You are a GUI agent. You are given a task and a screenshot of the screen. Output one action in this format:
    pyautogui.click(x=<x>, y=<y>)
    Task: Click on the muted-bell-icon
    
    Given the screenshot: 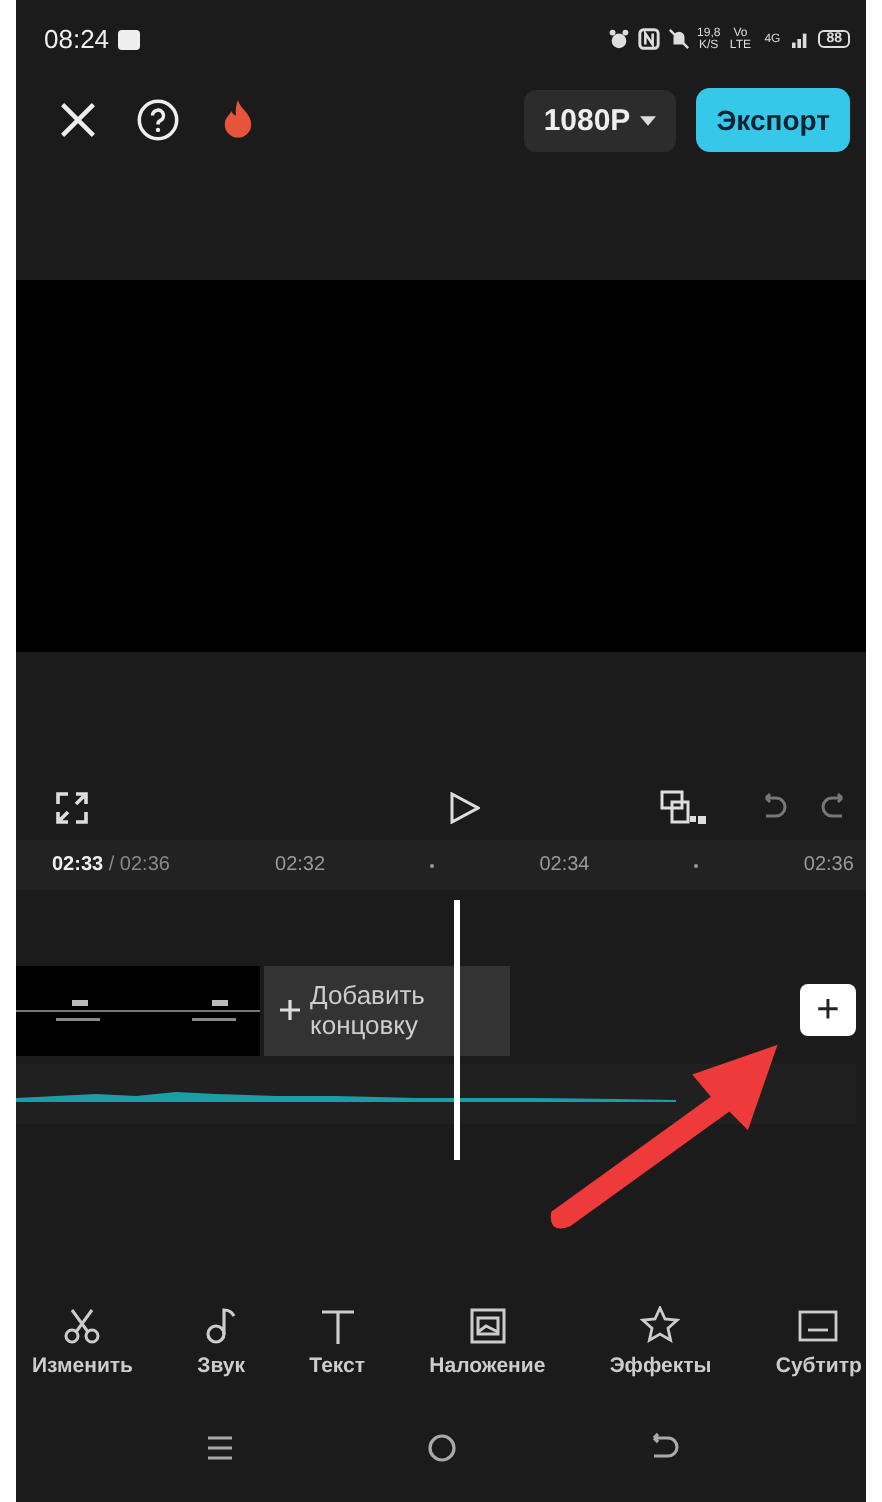 What is the action you would take?
    pyautogui.click(x=678, y=39)
    